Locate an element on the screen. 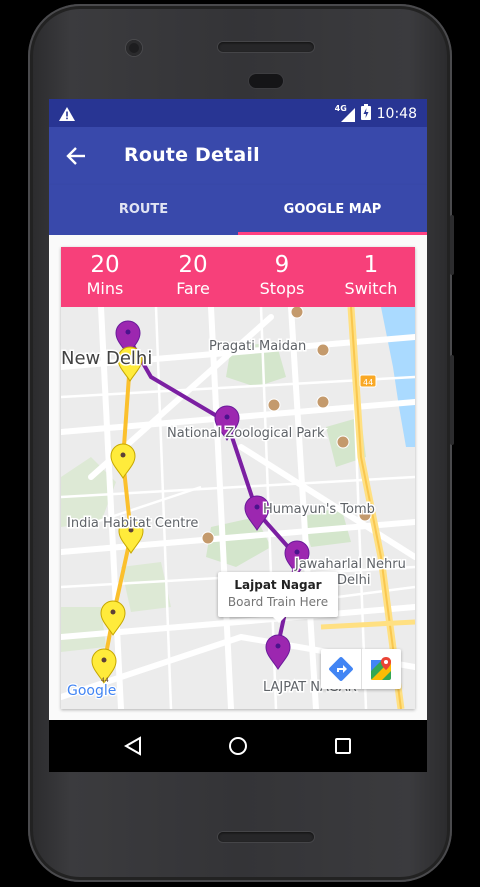 This screenshot has width=480, height=887. map-label-new-delhi: New Delhi is located at coordinates (106, 358).